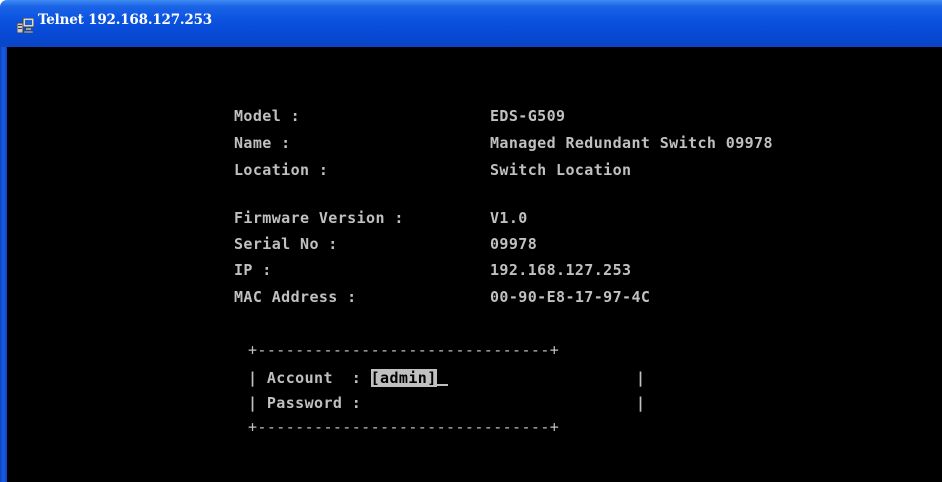  I want to click on mac-value: 00-90-E8-17-97-4C, so click(570, 297).